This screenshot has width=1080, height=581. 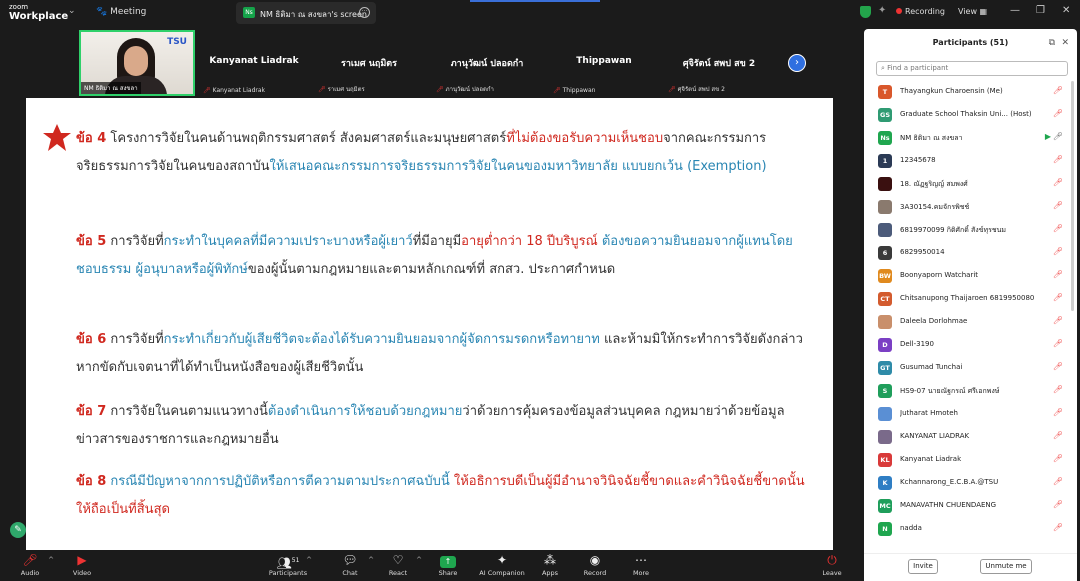 I want to click on avatar: CT, so click(x=885, y=299).